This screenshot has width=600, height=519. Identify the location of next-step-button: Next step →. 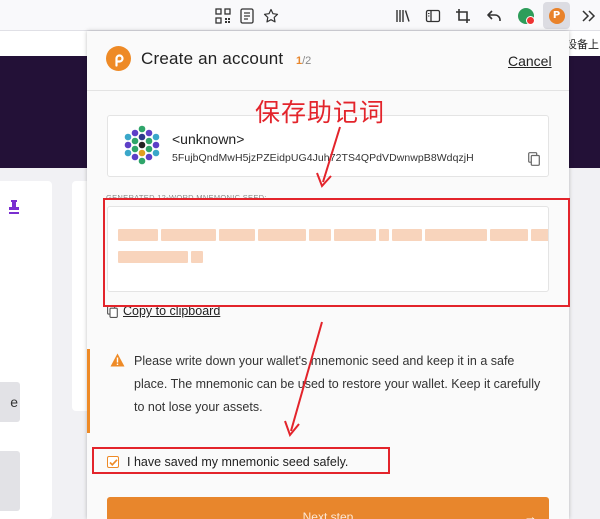
(328, 508).